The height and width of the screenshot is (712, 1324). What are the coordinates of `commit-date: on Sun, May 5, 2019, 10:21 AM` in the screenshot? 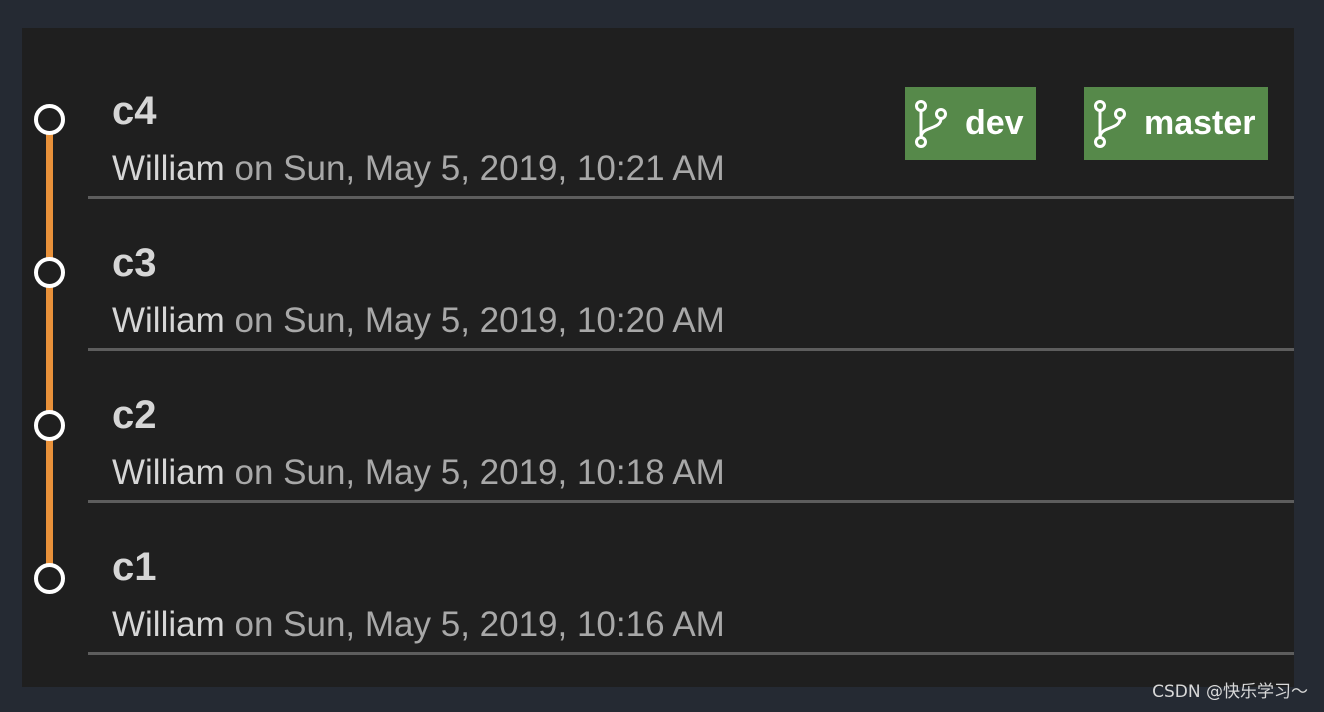 It's located at (479, 168).